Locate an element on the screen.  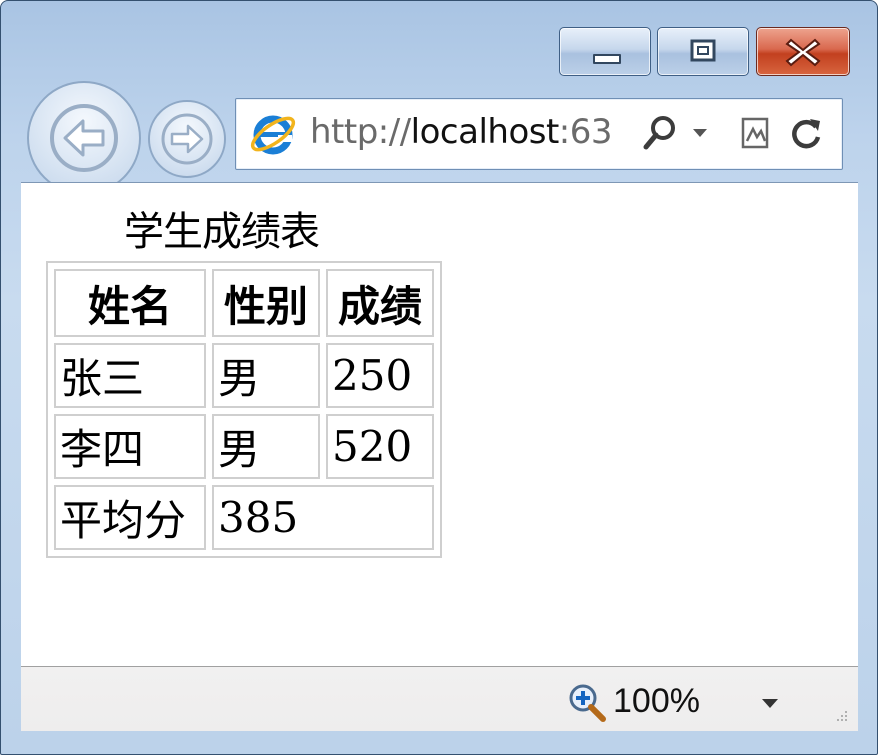
back-arrow-icon is located at coordinates (84, 138).